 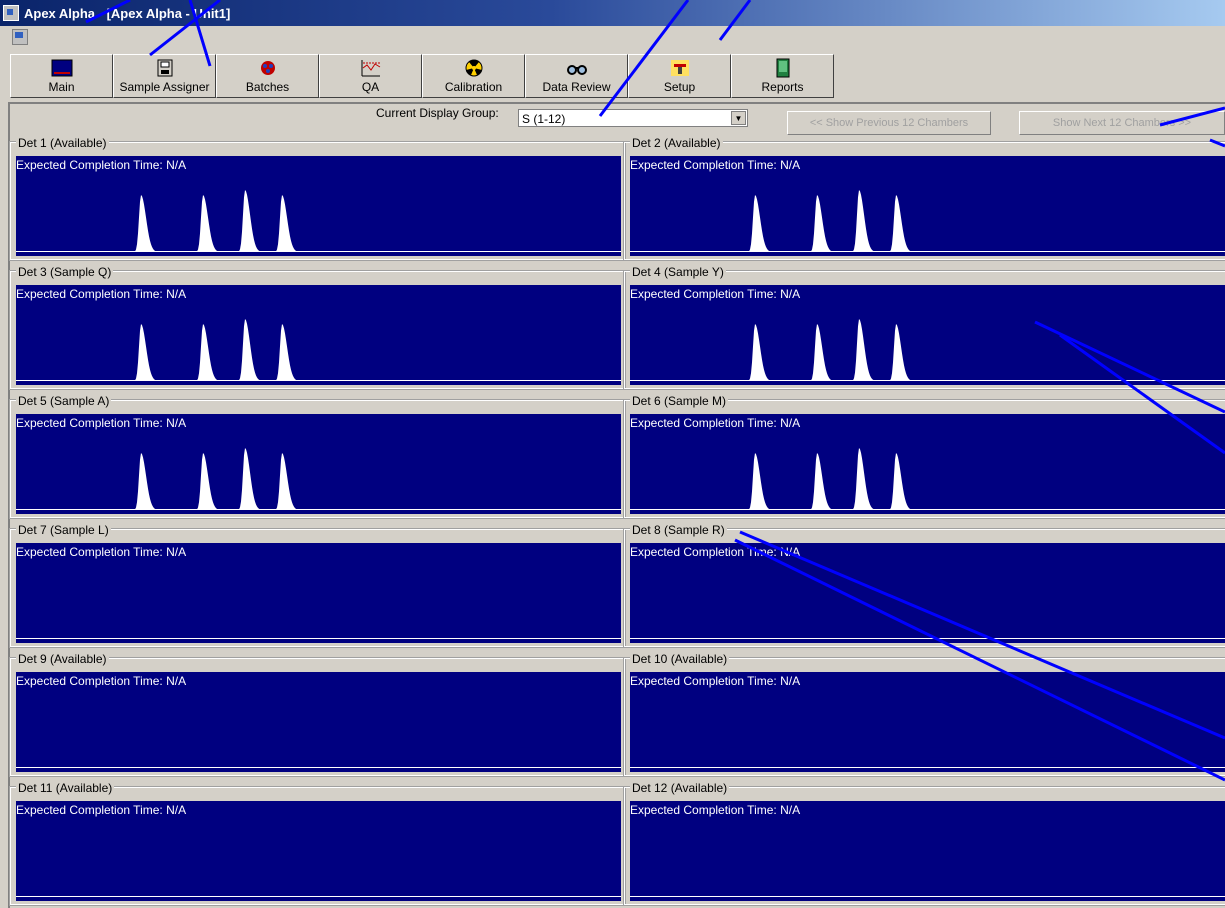 I want to click on main-button: Main, so click(x=61, y=76).